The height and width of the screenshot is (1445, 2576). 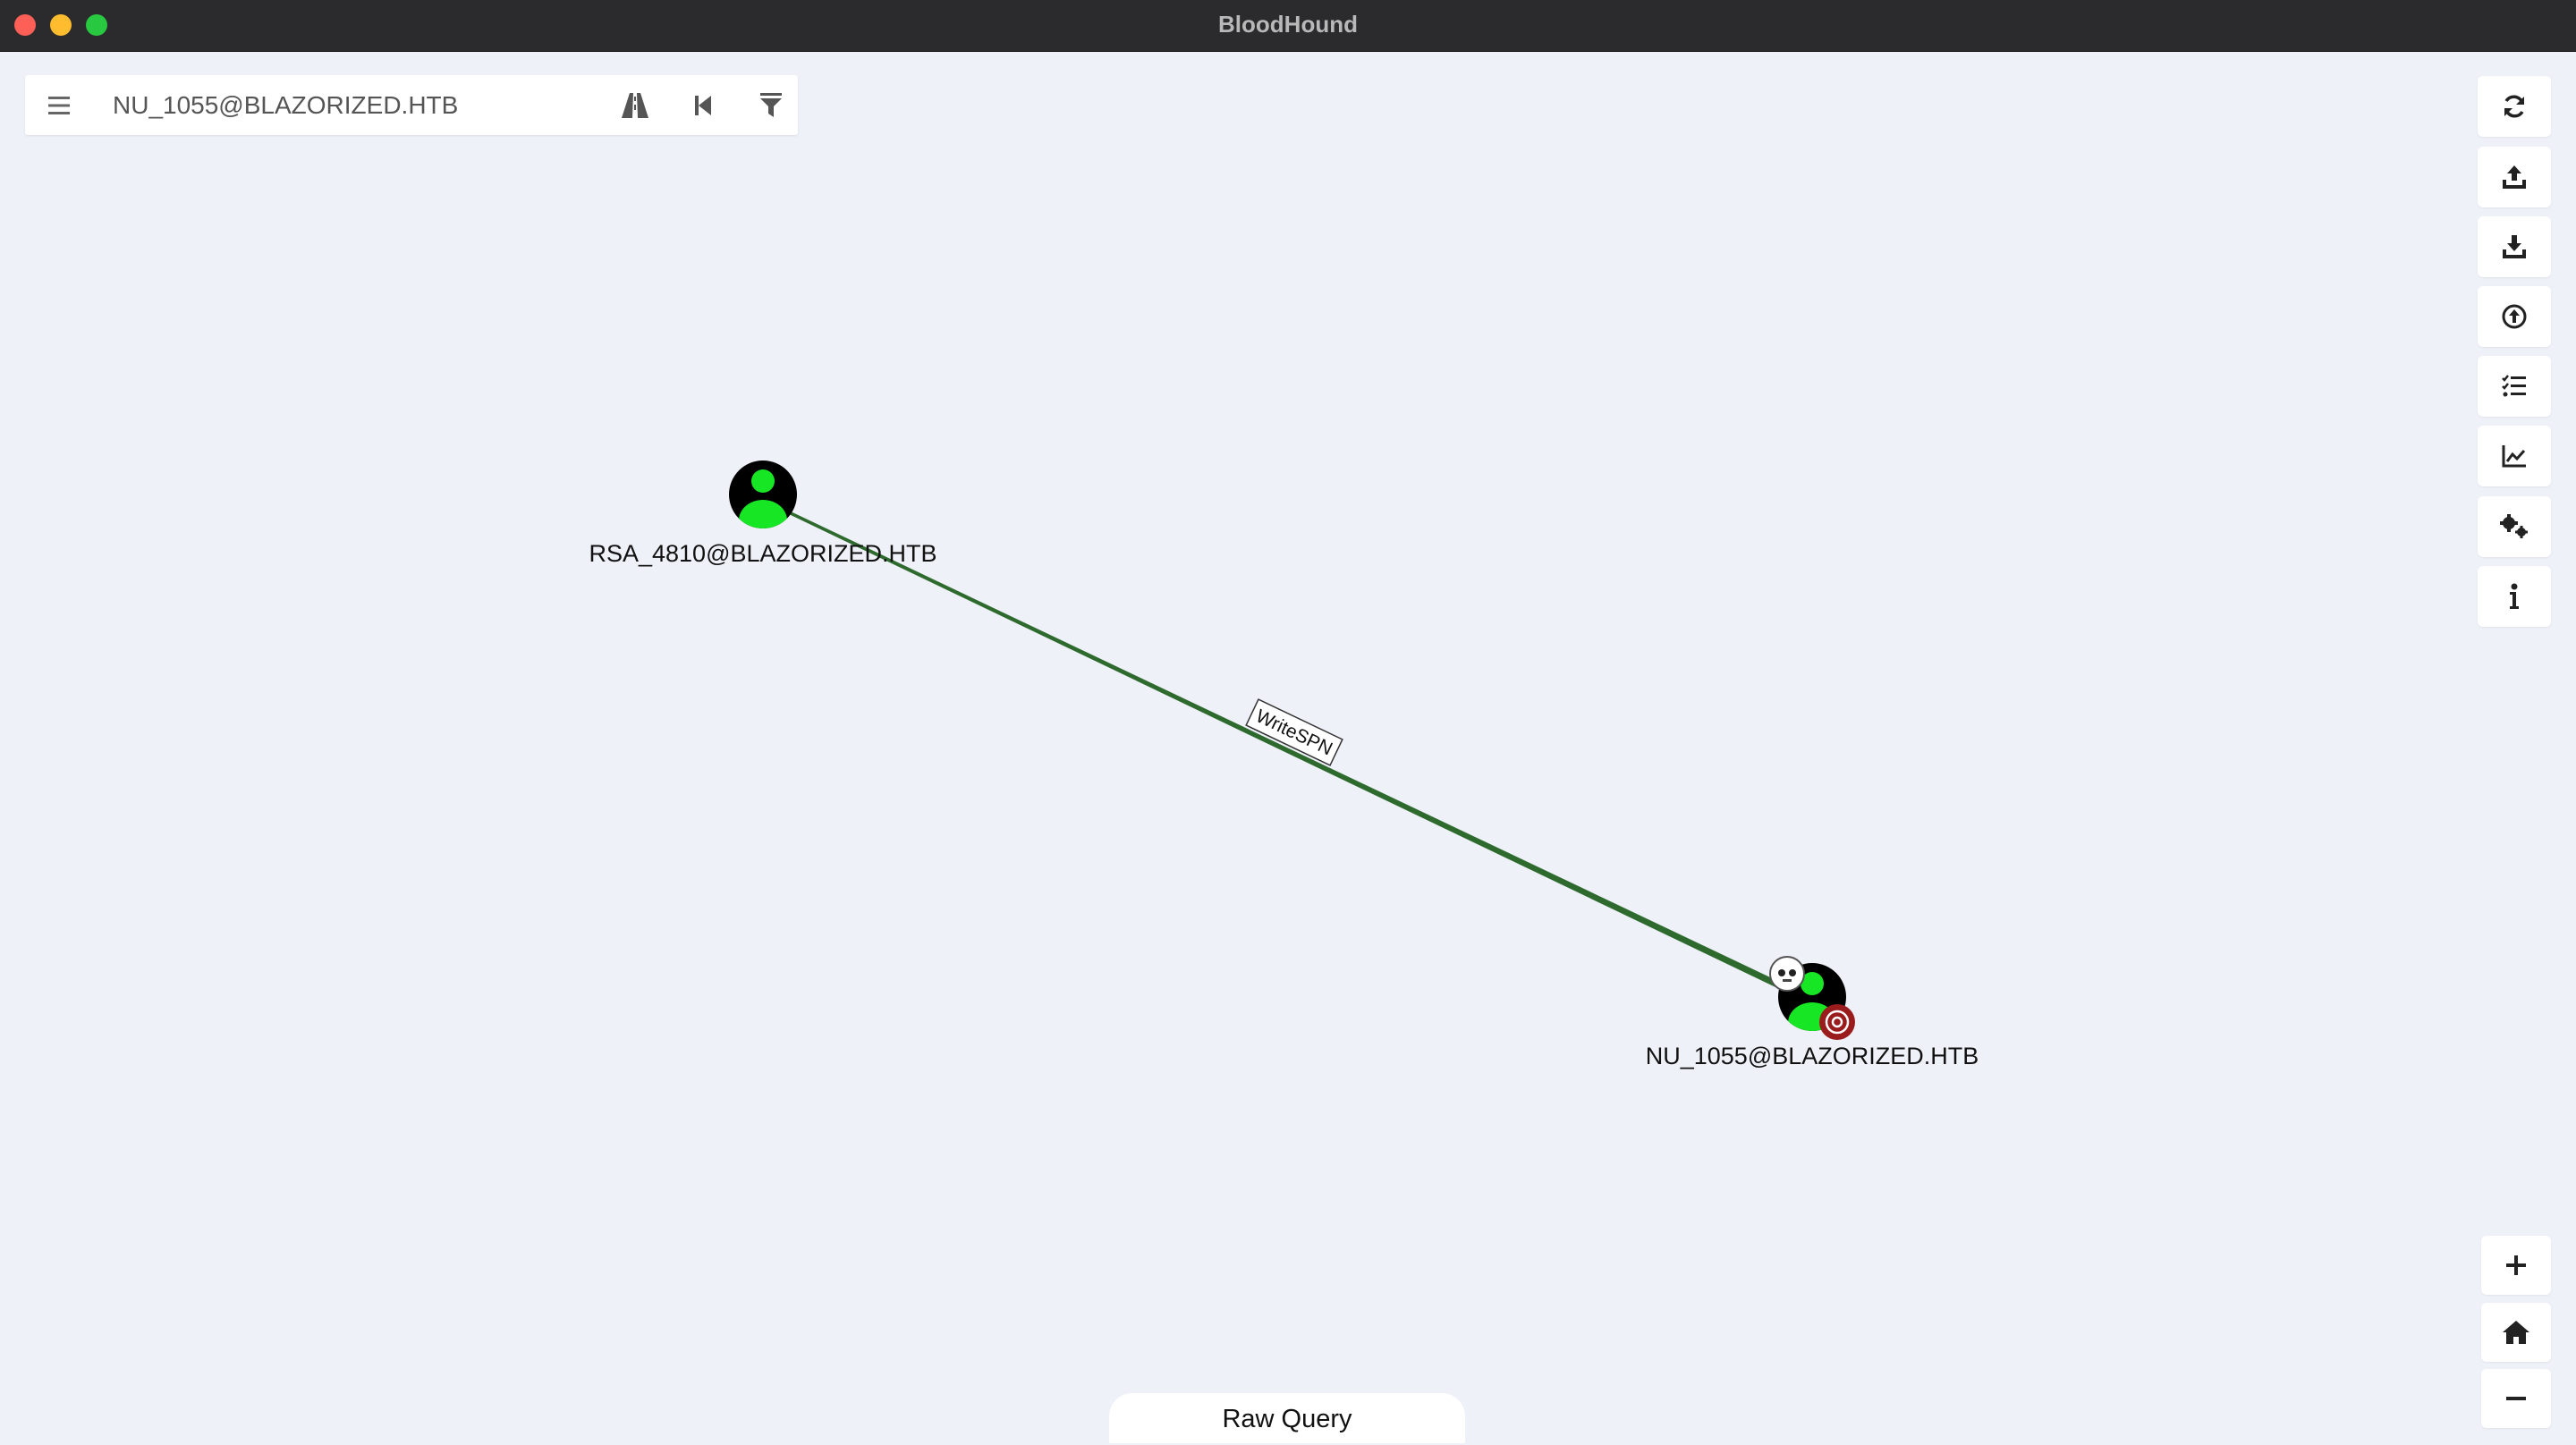 I want to click on high-value-target-icon, so click(x=1837, y=1022).